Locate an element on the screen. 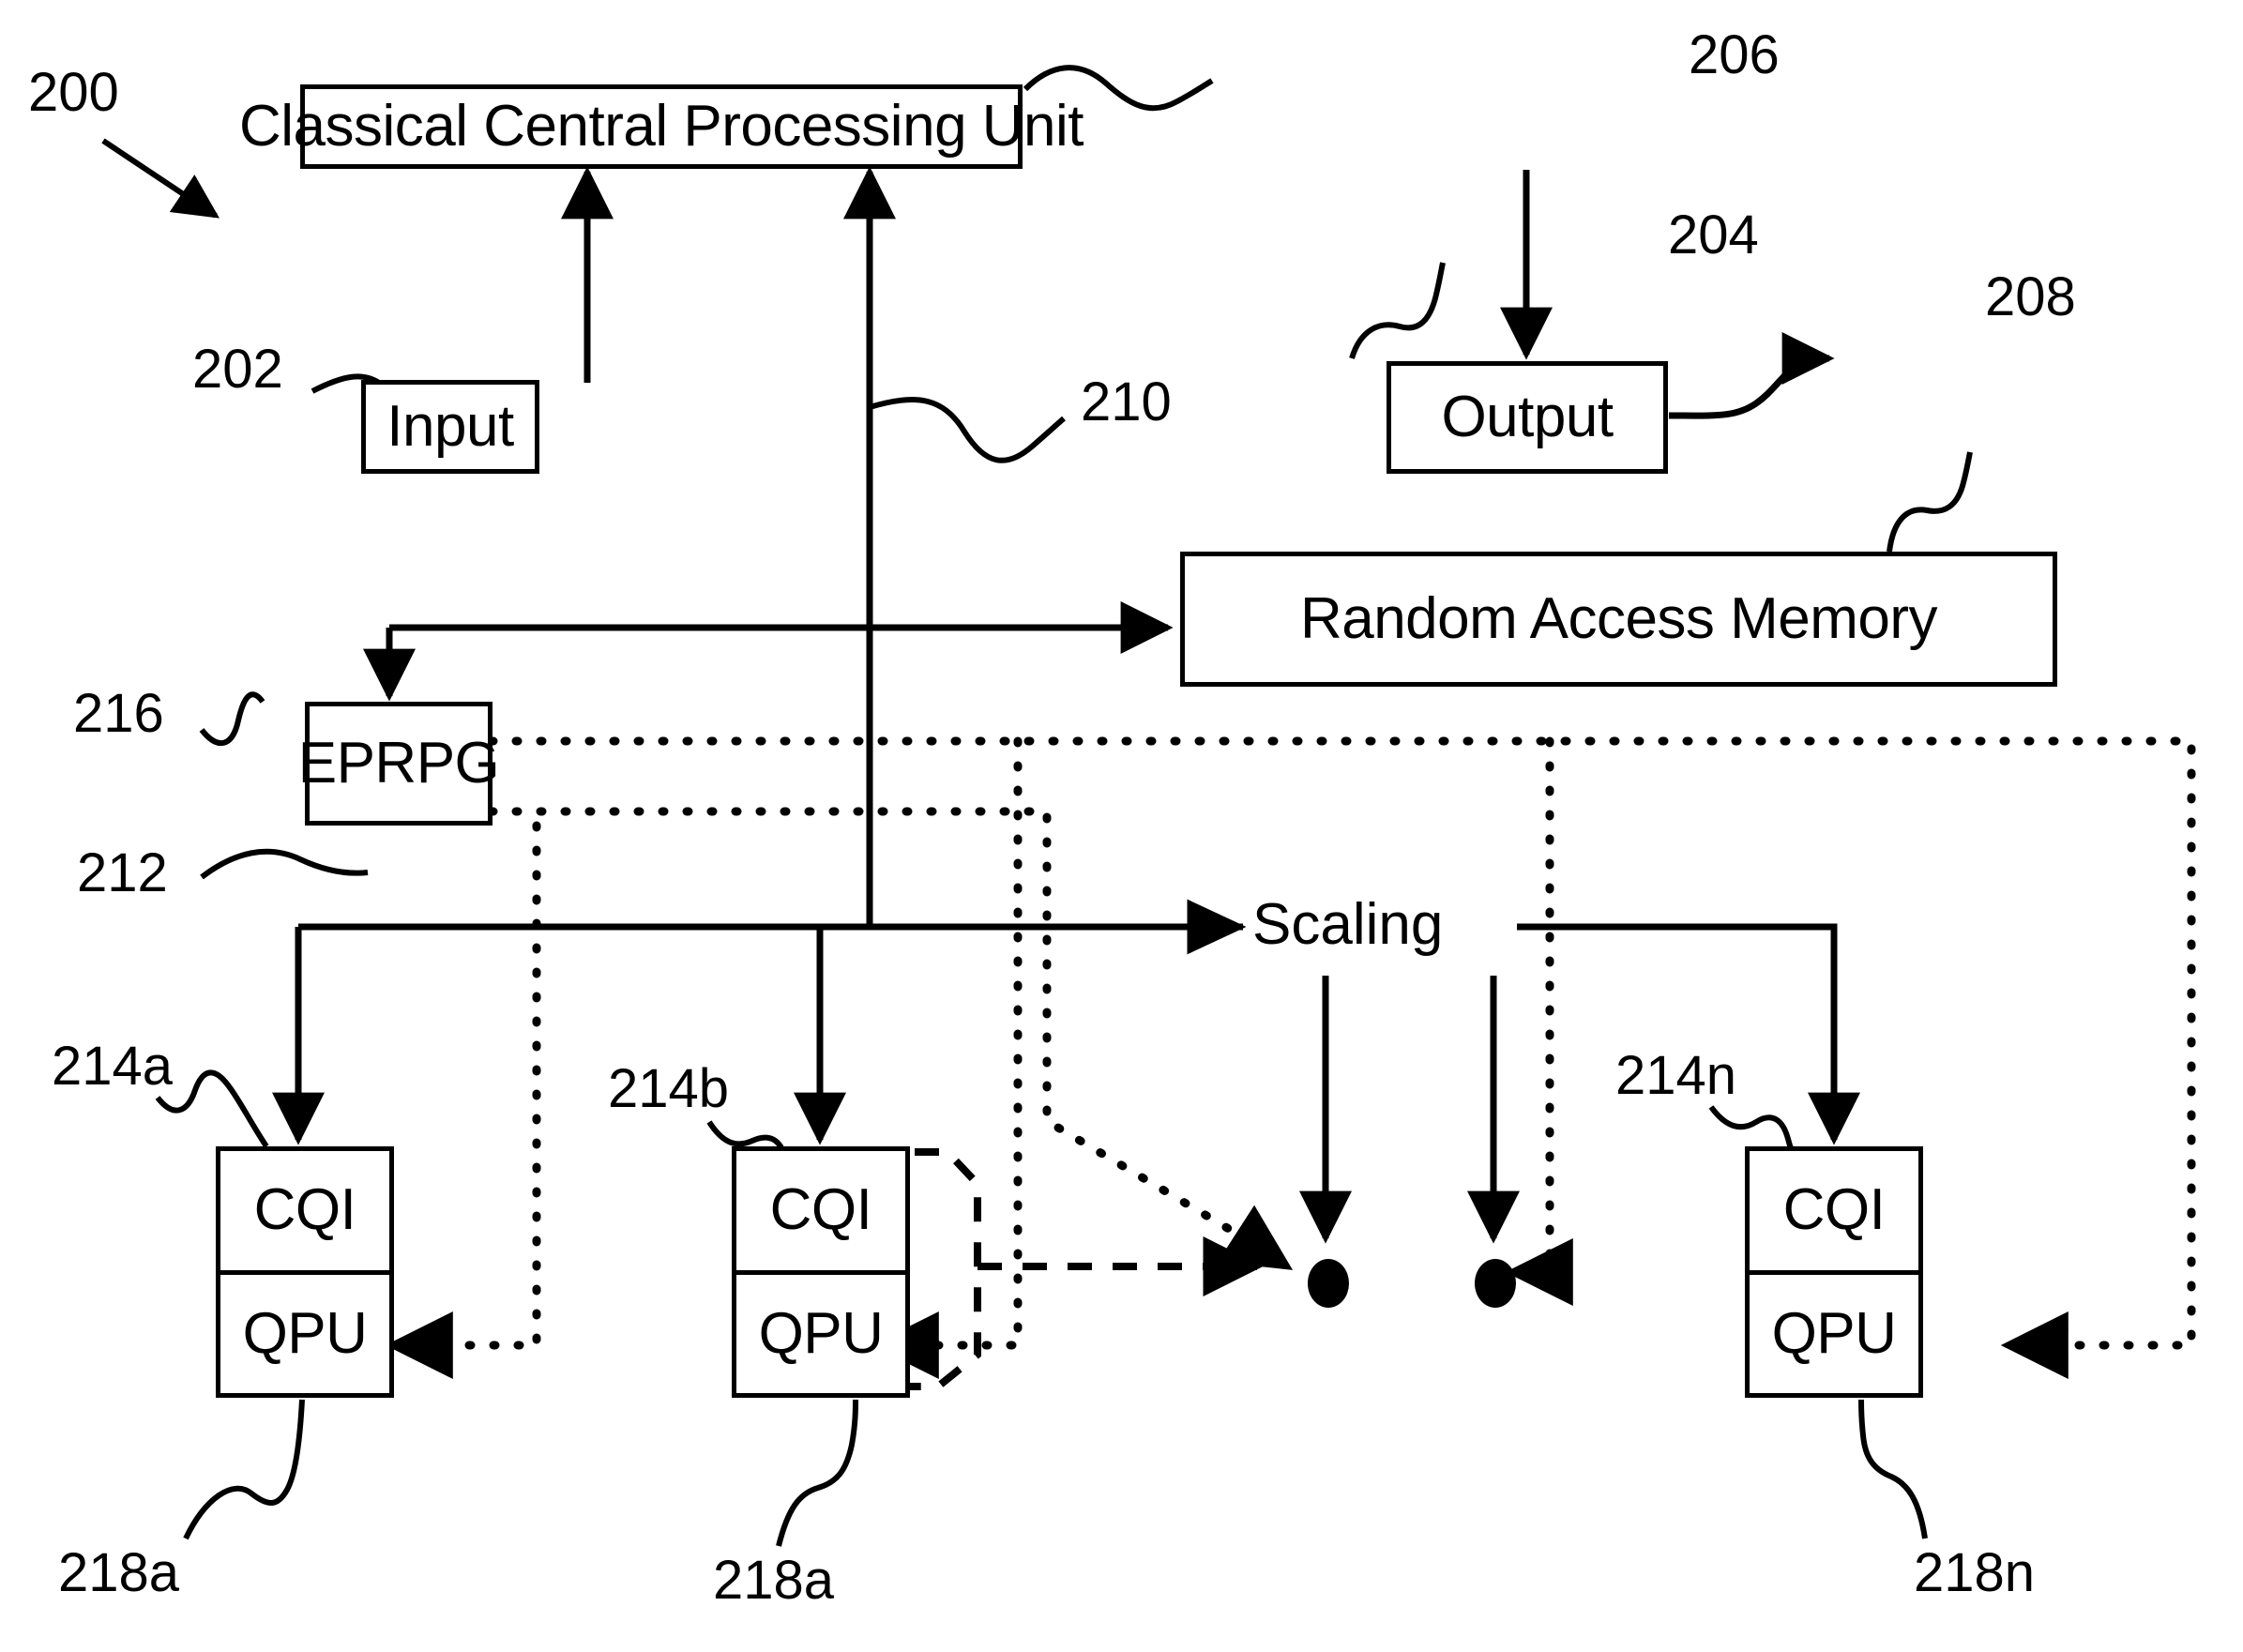 Image resolution: width=2243 pixels, height=1652 pixels. block-qpu-b-cqi-cell: CQI is located at coordinates (821, 1213).